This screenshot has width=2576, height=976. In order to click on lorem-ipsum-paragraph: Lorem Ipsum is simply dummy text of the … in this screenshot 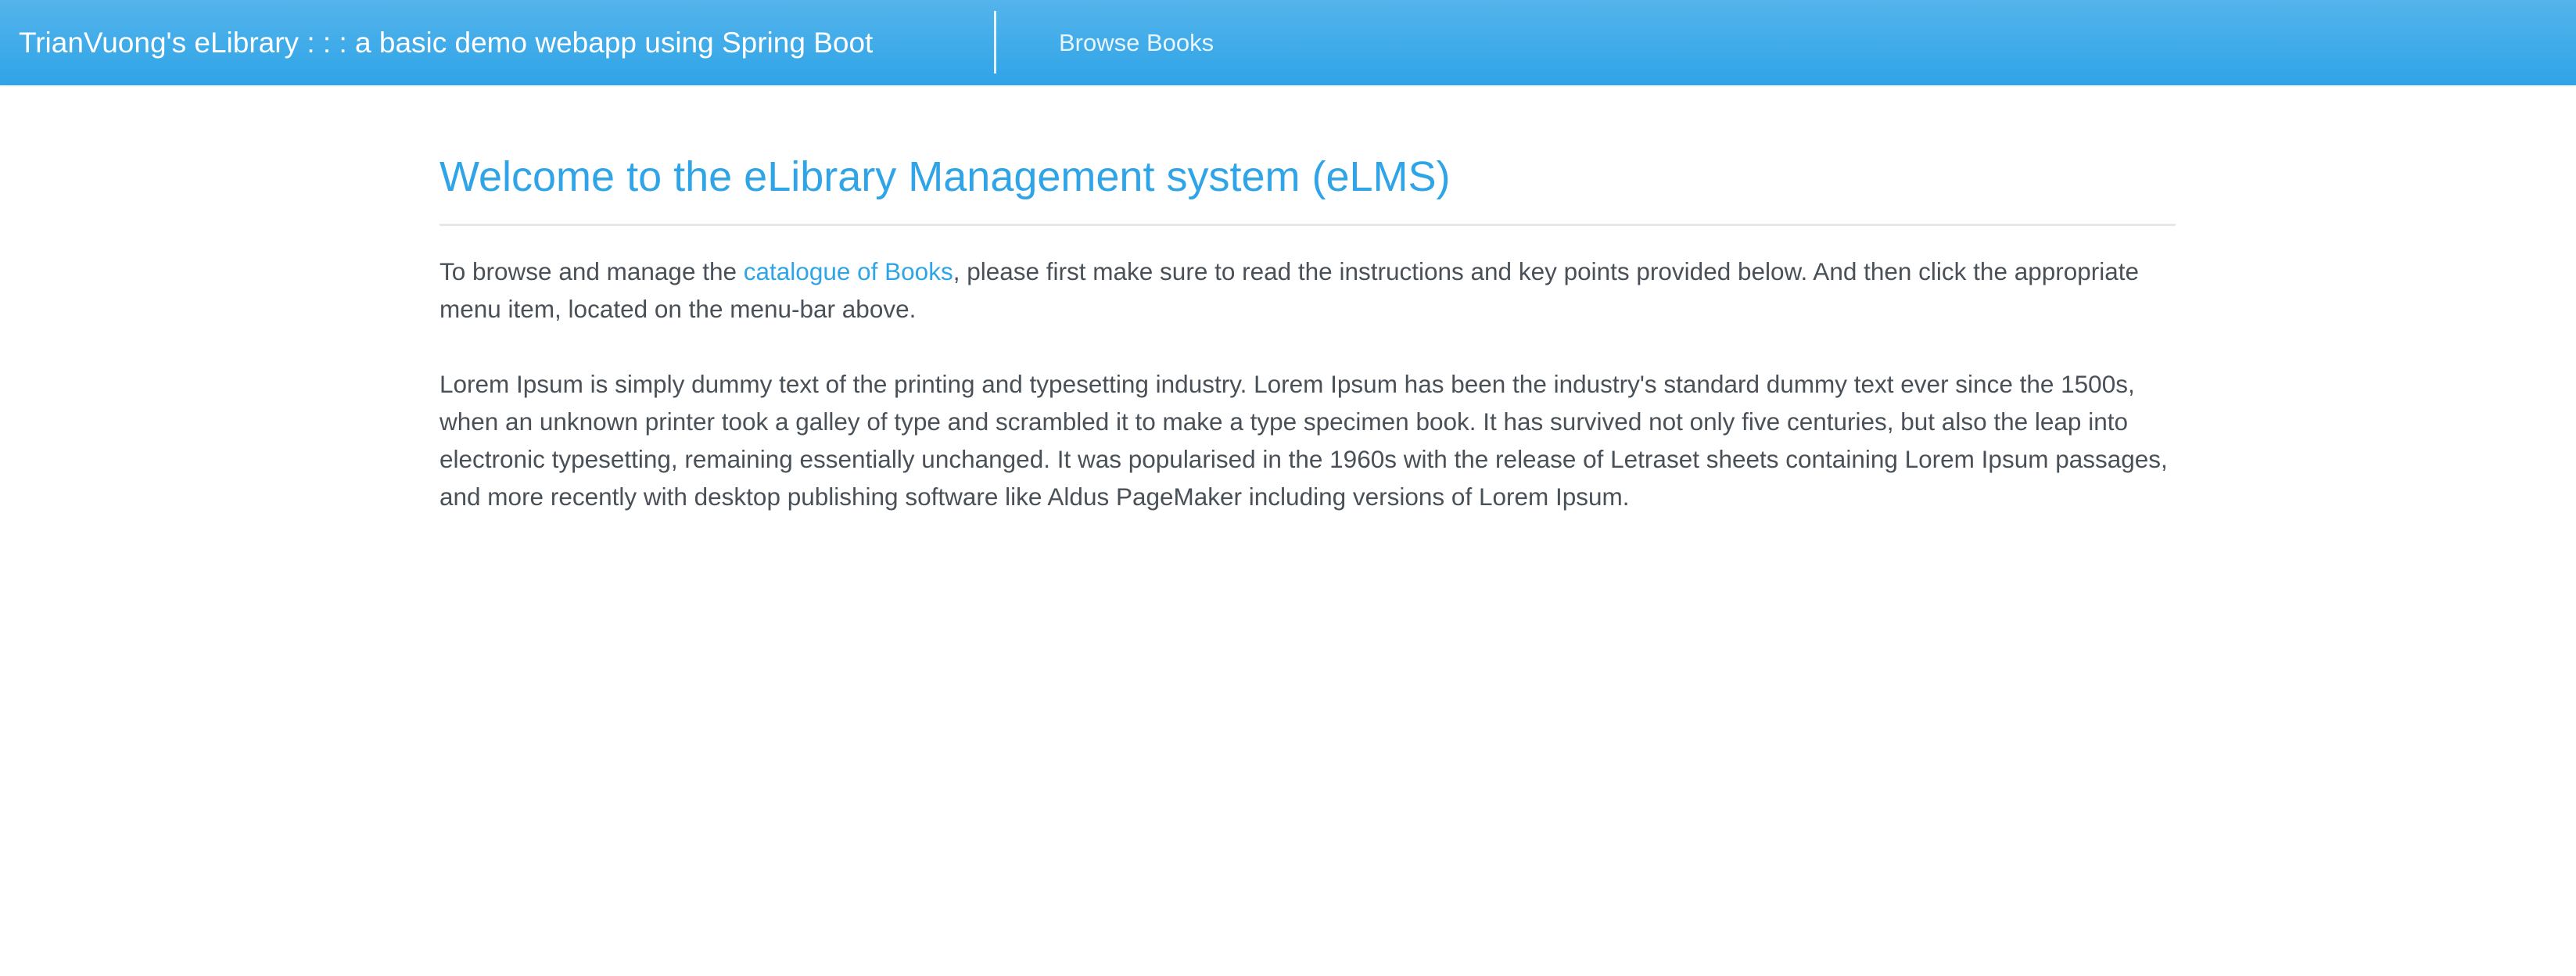, I will do `click(1303, 441)`.